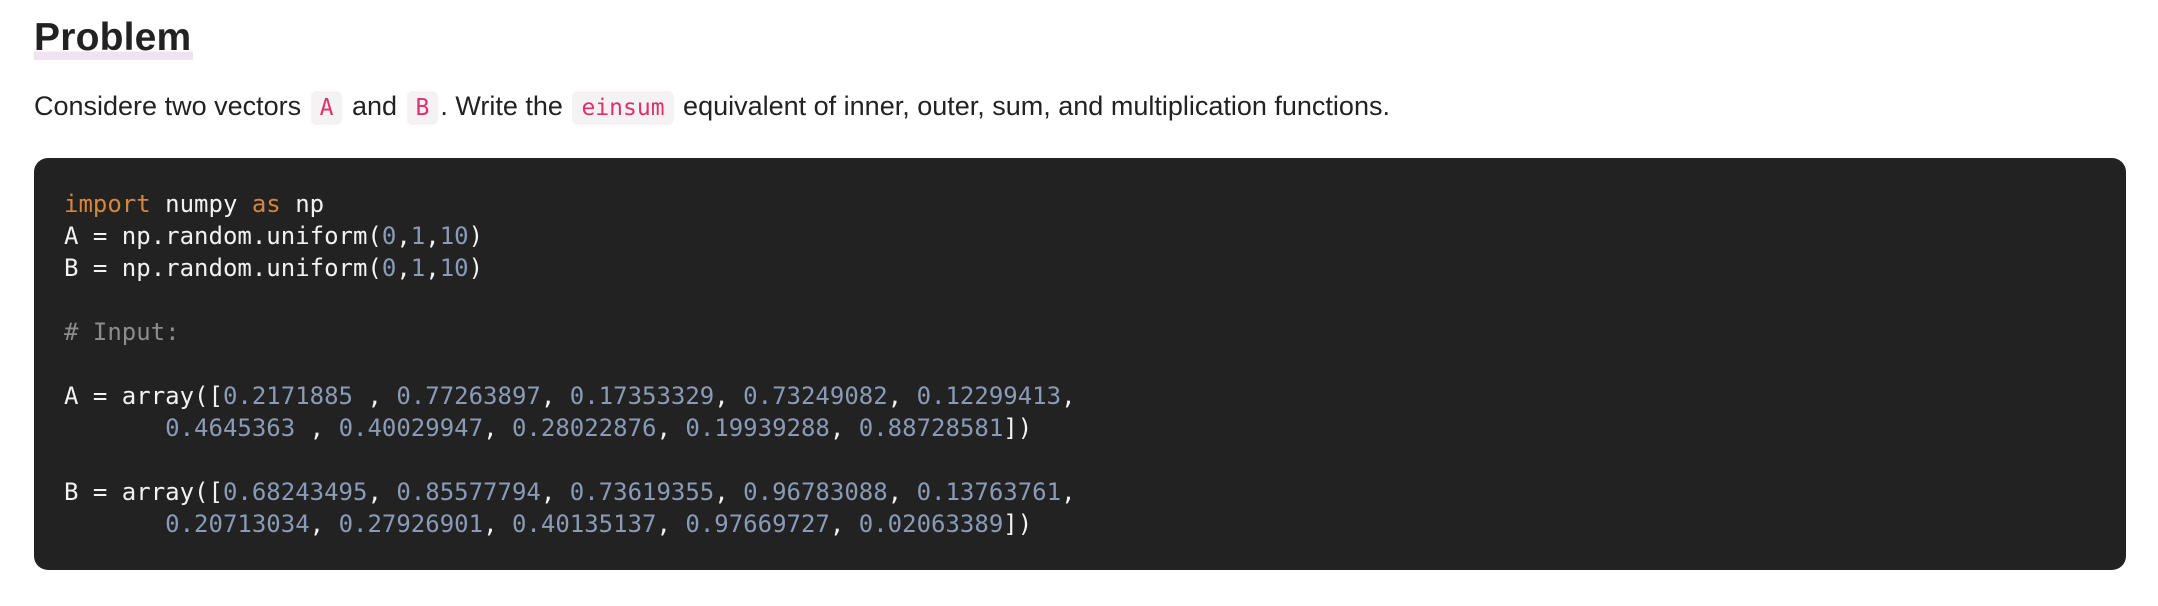 This screenshot has height=606, width=2158. I want to click on module-alias: np, so click(302, 204).